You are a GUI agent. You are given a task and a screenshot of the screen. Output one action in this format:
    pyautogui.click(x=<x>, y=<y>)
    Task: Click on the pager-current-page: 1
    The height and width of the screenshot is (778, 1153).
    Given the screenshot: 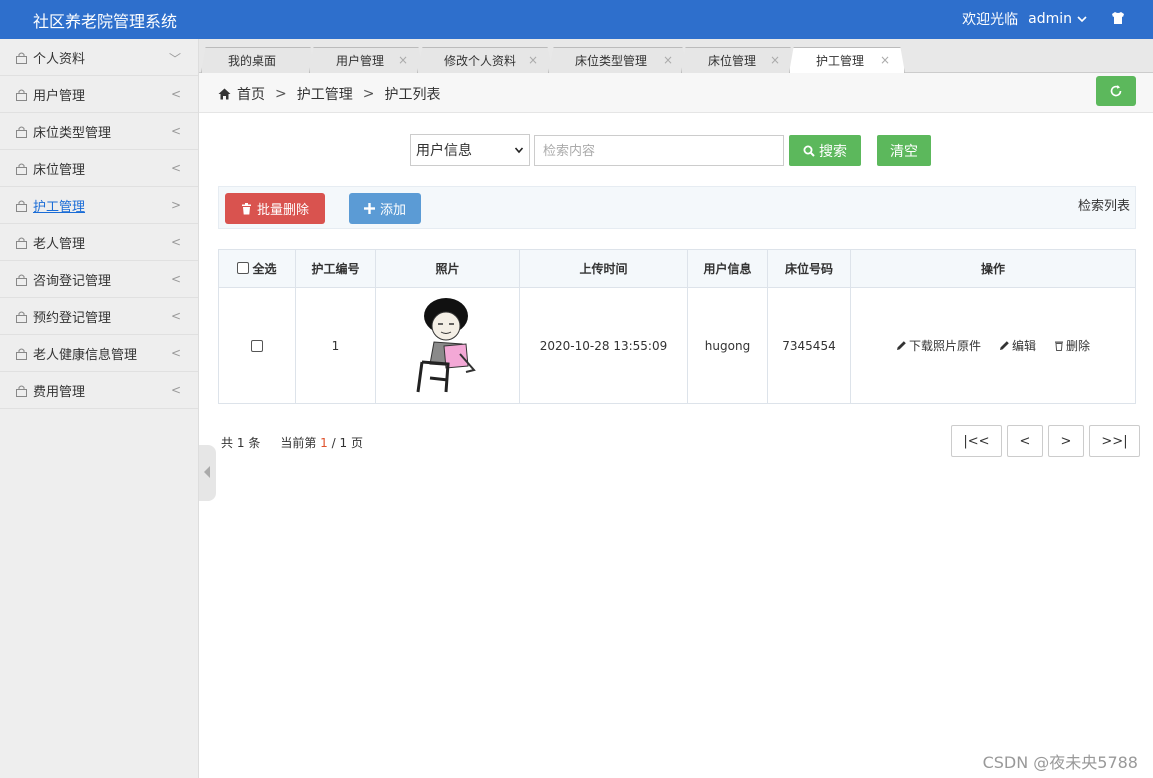 What is the action you would take?
    pyautogui.click(x=324, y=443)
    